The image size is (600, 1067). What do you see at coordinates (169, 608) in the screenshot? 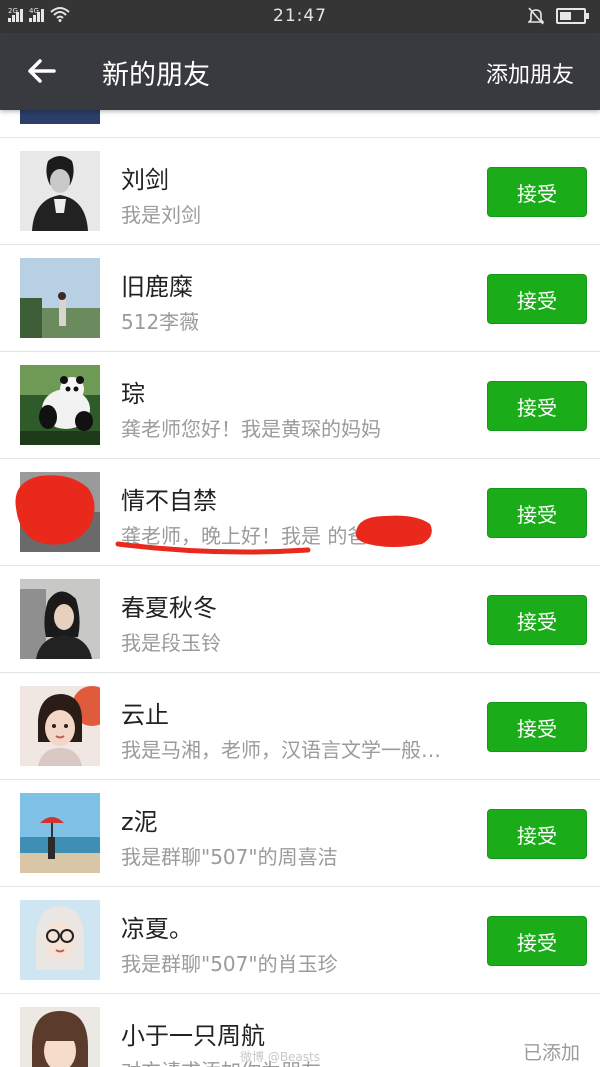
I see `friend-name: 春夏秋冬` at bounding box center [169, 608].